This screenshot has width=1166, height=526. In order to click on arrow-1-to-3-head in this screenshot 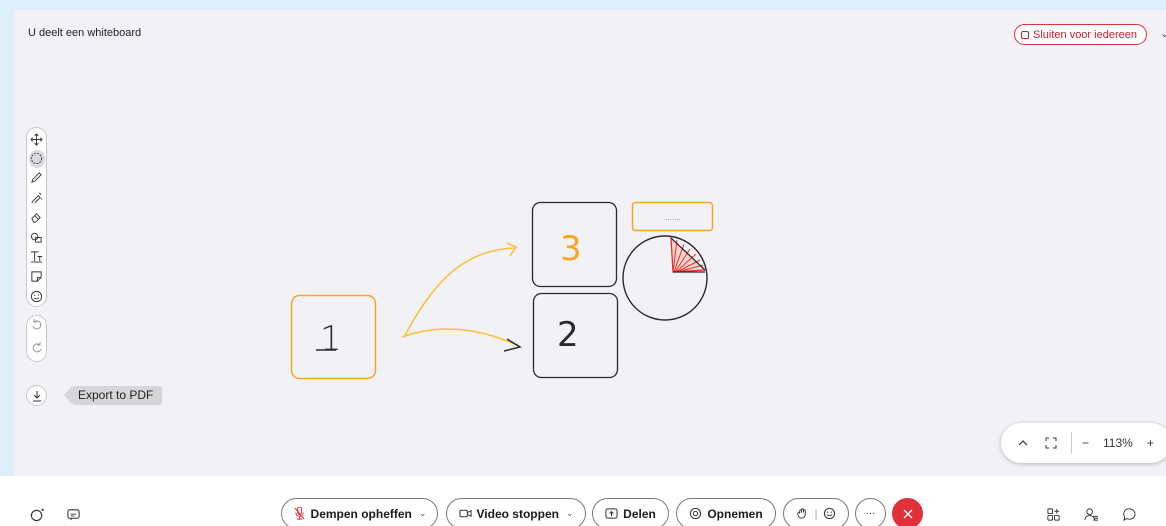, I will do `click(512, 249)`.